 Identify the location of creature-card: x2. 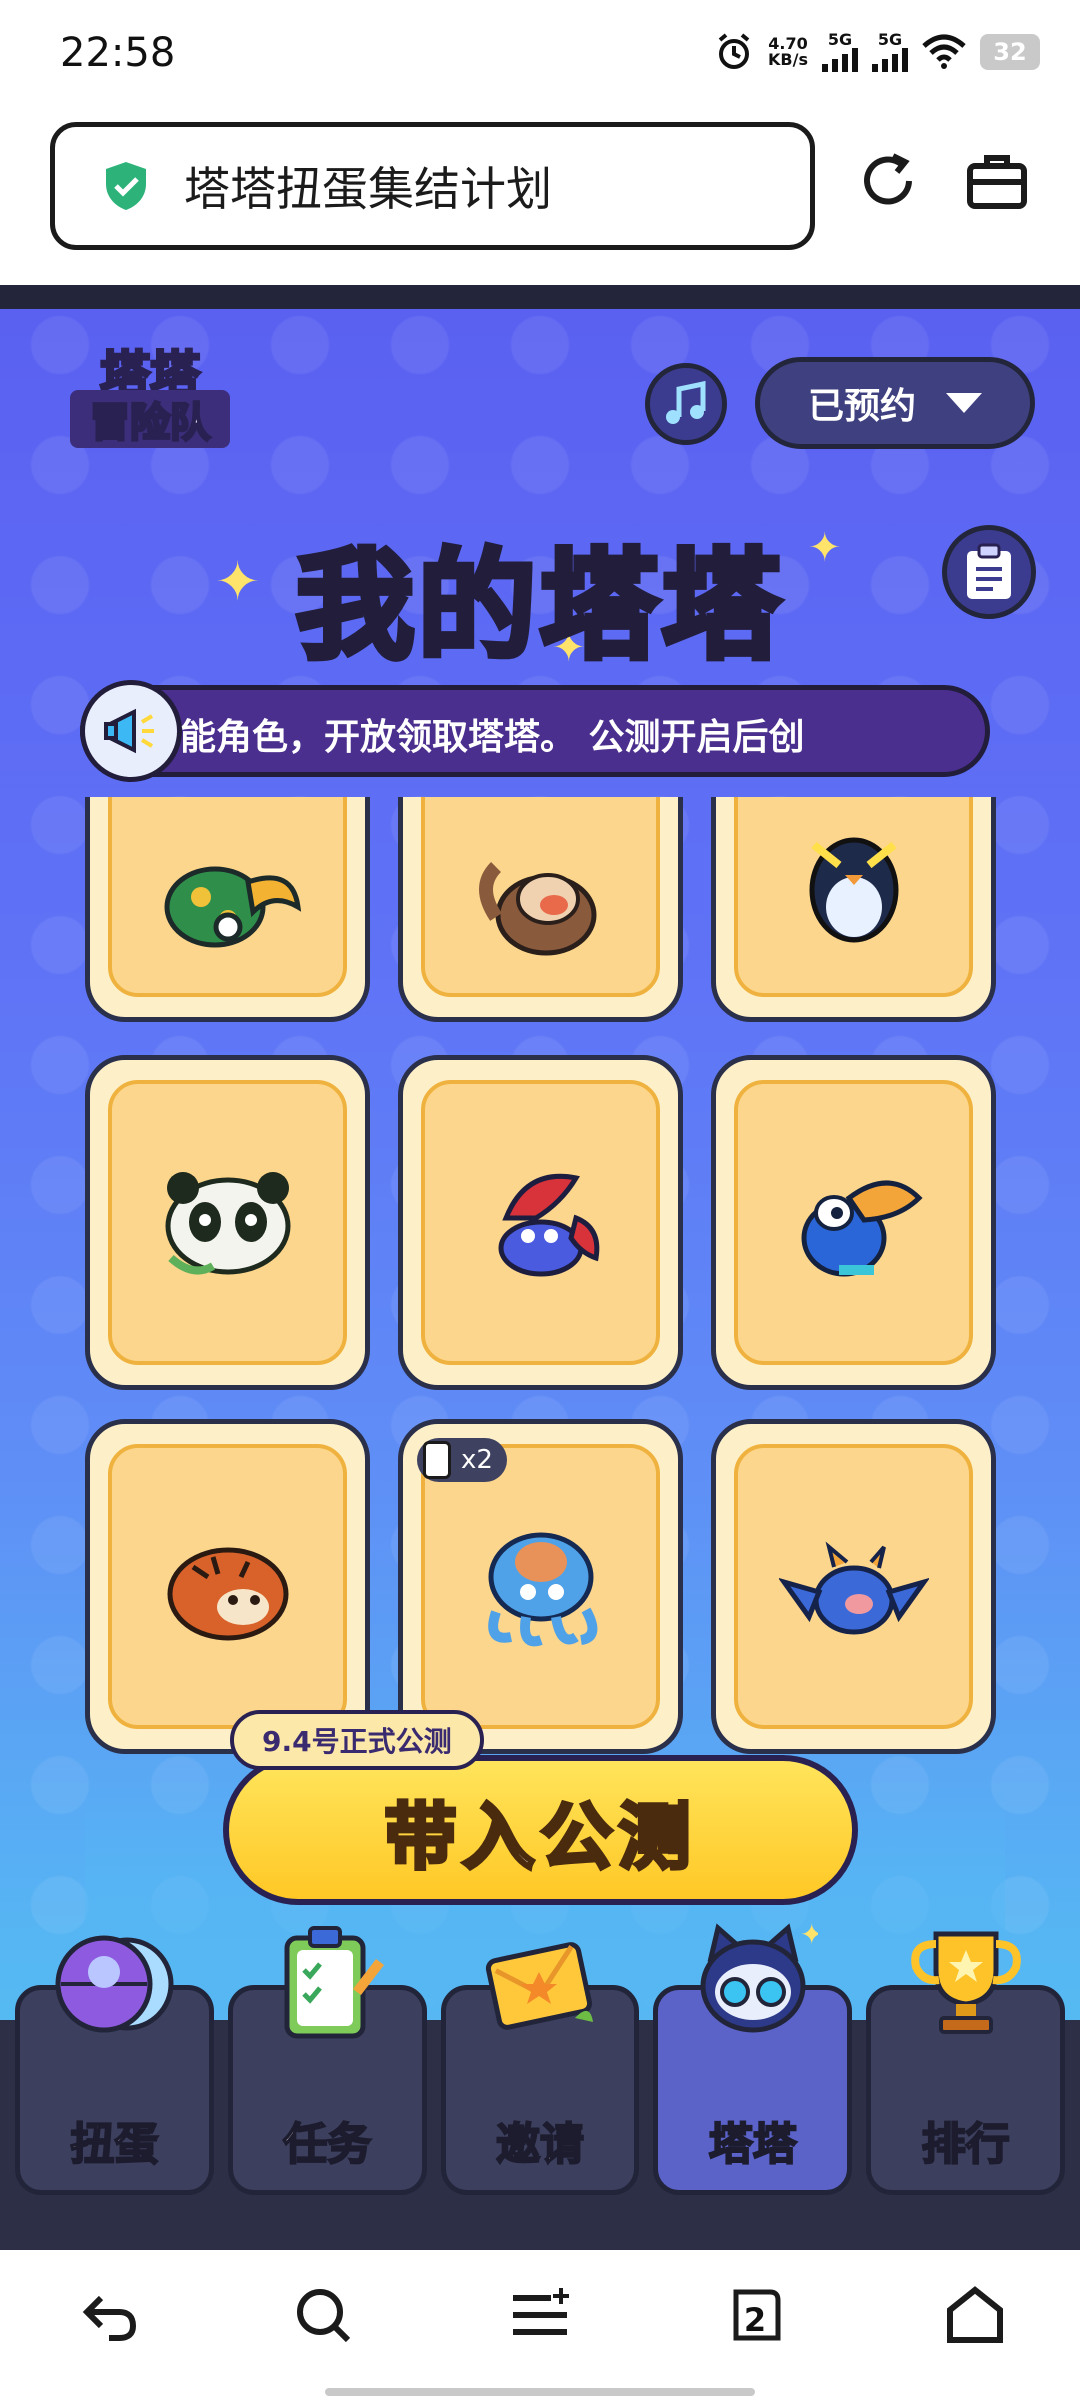
(540, 1586).